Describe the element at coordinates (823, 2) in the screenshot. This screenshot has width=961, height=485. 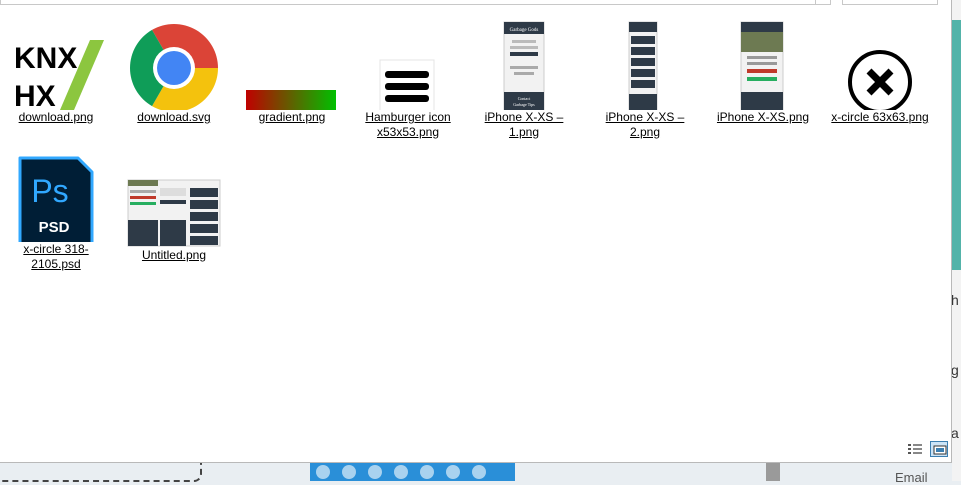
I see `address-dropdown-button` at that location.